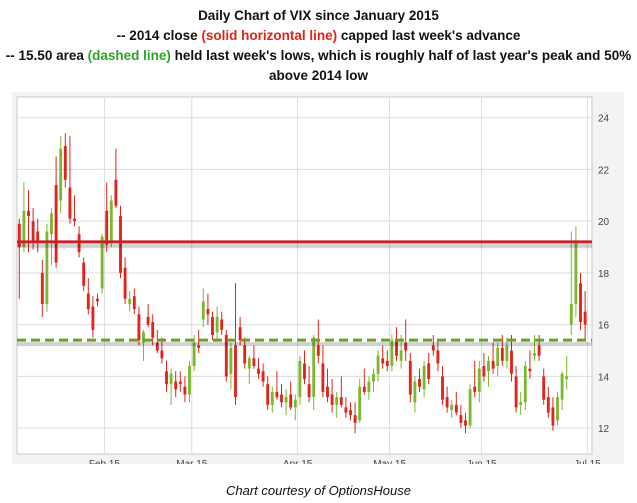  Describe the element at coordinates (587, 461) in the screenshot. I see `x-tick-label: Jul 15` at that location.